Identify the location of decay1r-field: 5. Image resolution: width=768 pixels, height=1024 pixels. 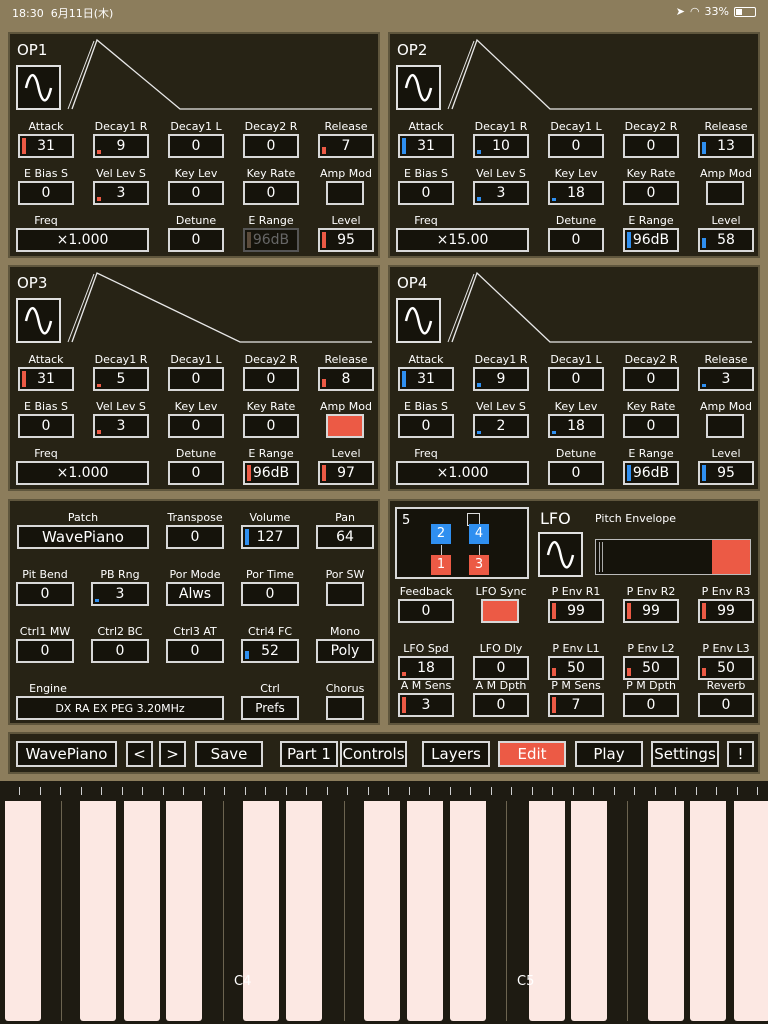
(121, 379).